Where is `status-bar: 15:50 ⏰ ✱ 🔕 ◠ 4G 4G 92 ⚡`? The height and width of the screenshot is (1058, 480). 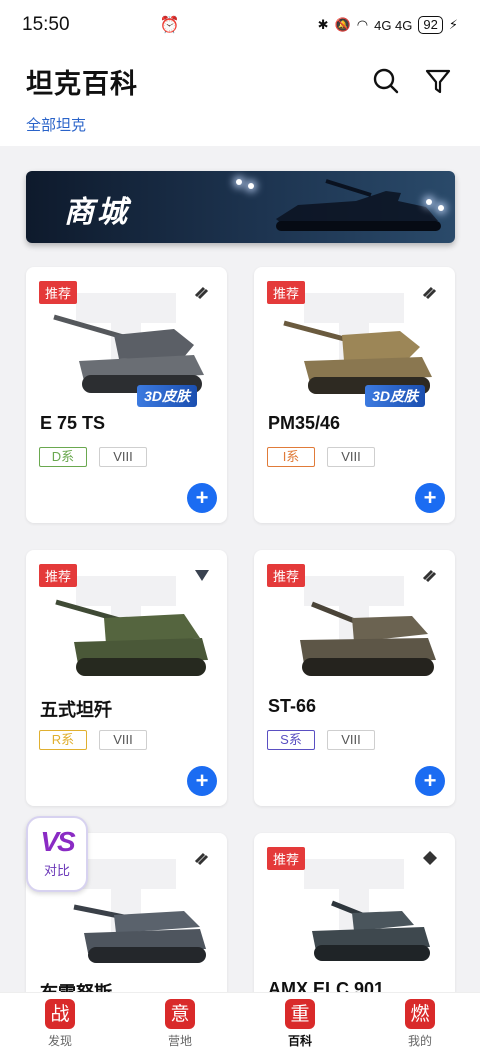 status-bar: 15:50 ⏰ ✱ 🔕 ◠ 4G 4G 92 ⚡ is located at coordinates (240, 25).